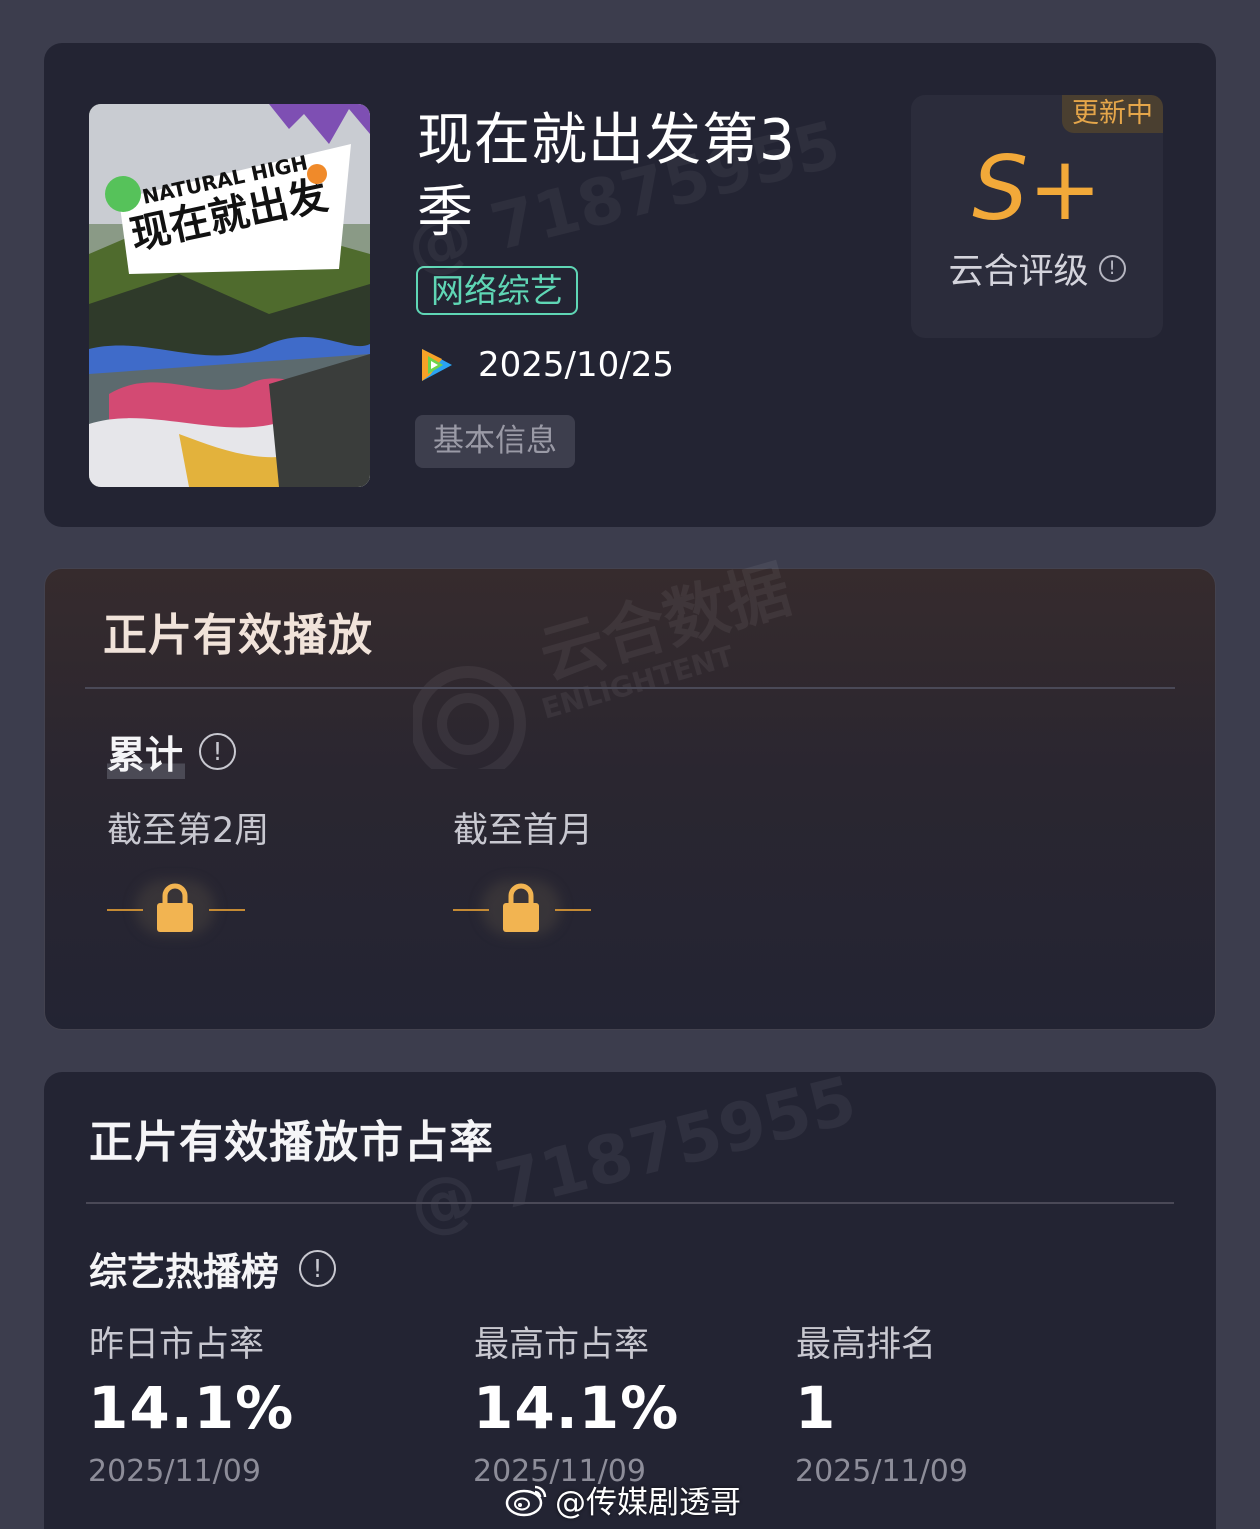  Describe the element at coordinates (146, 751) in the screenshot. I see `cumulative-subtitle: 累计` at that location.